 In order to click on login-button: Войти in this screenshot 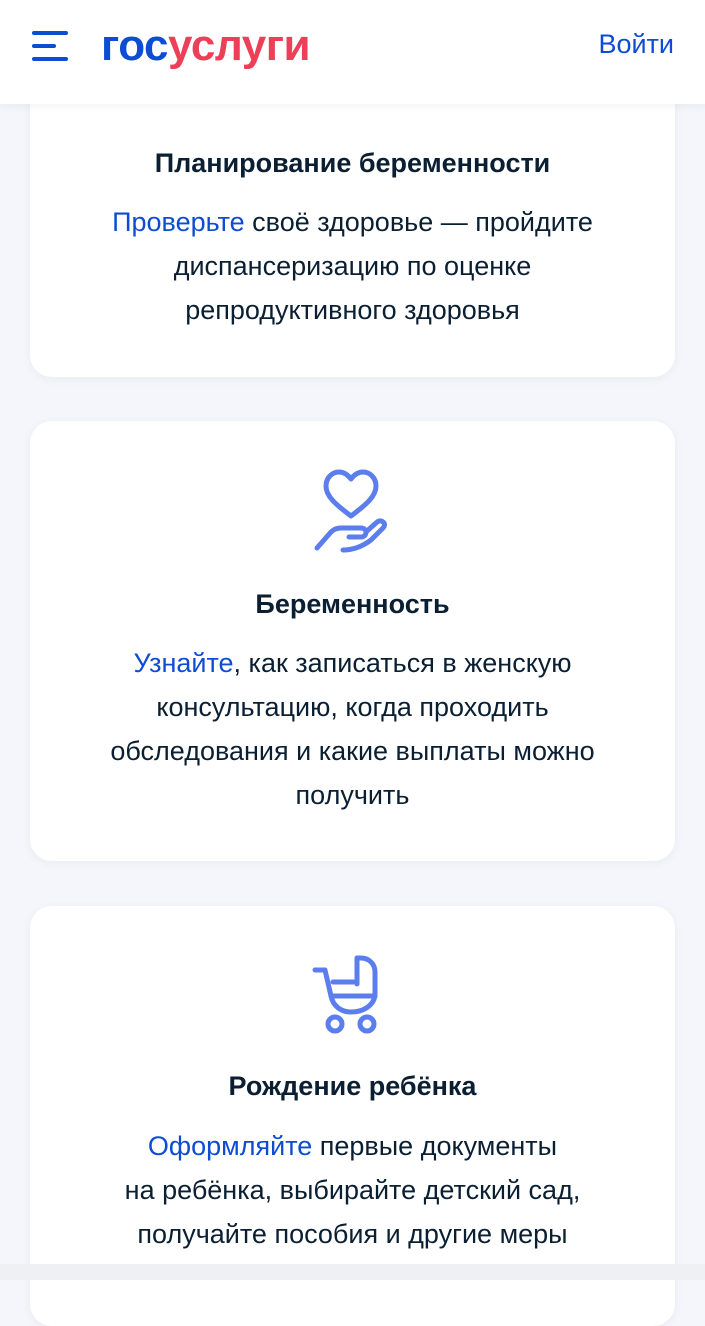, I will do `click(636, 44)`.